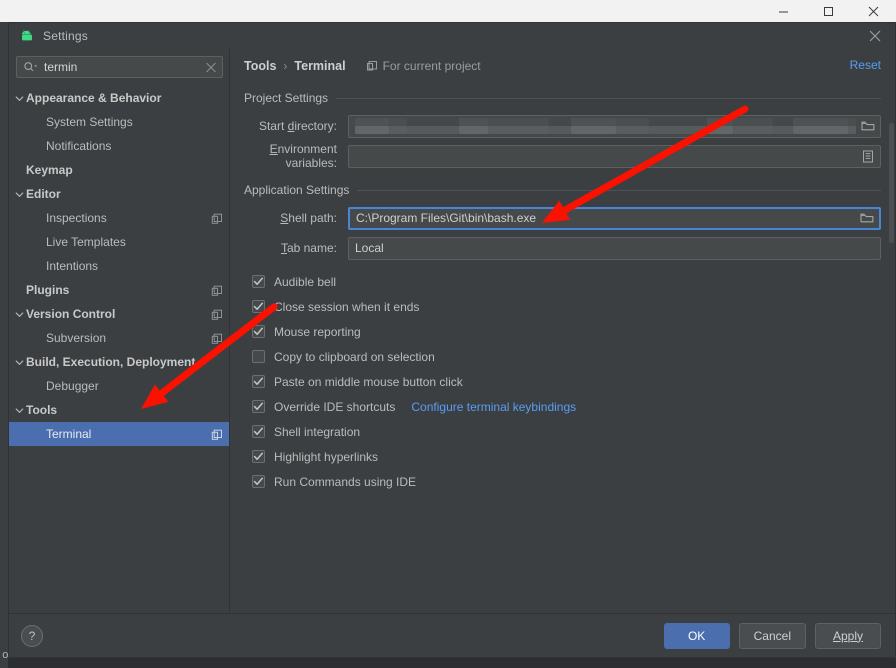 This screenshot has height=668, width=896. What do you see at coordinates (119, 266) in the screenshot?
I see `sidebar-item-intentions: Intentions` at bounding box center [119, 266].